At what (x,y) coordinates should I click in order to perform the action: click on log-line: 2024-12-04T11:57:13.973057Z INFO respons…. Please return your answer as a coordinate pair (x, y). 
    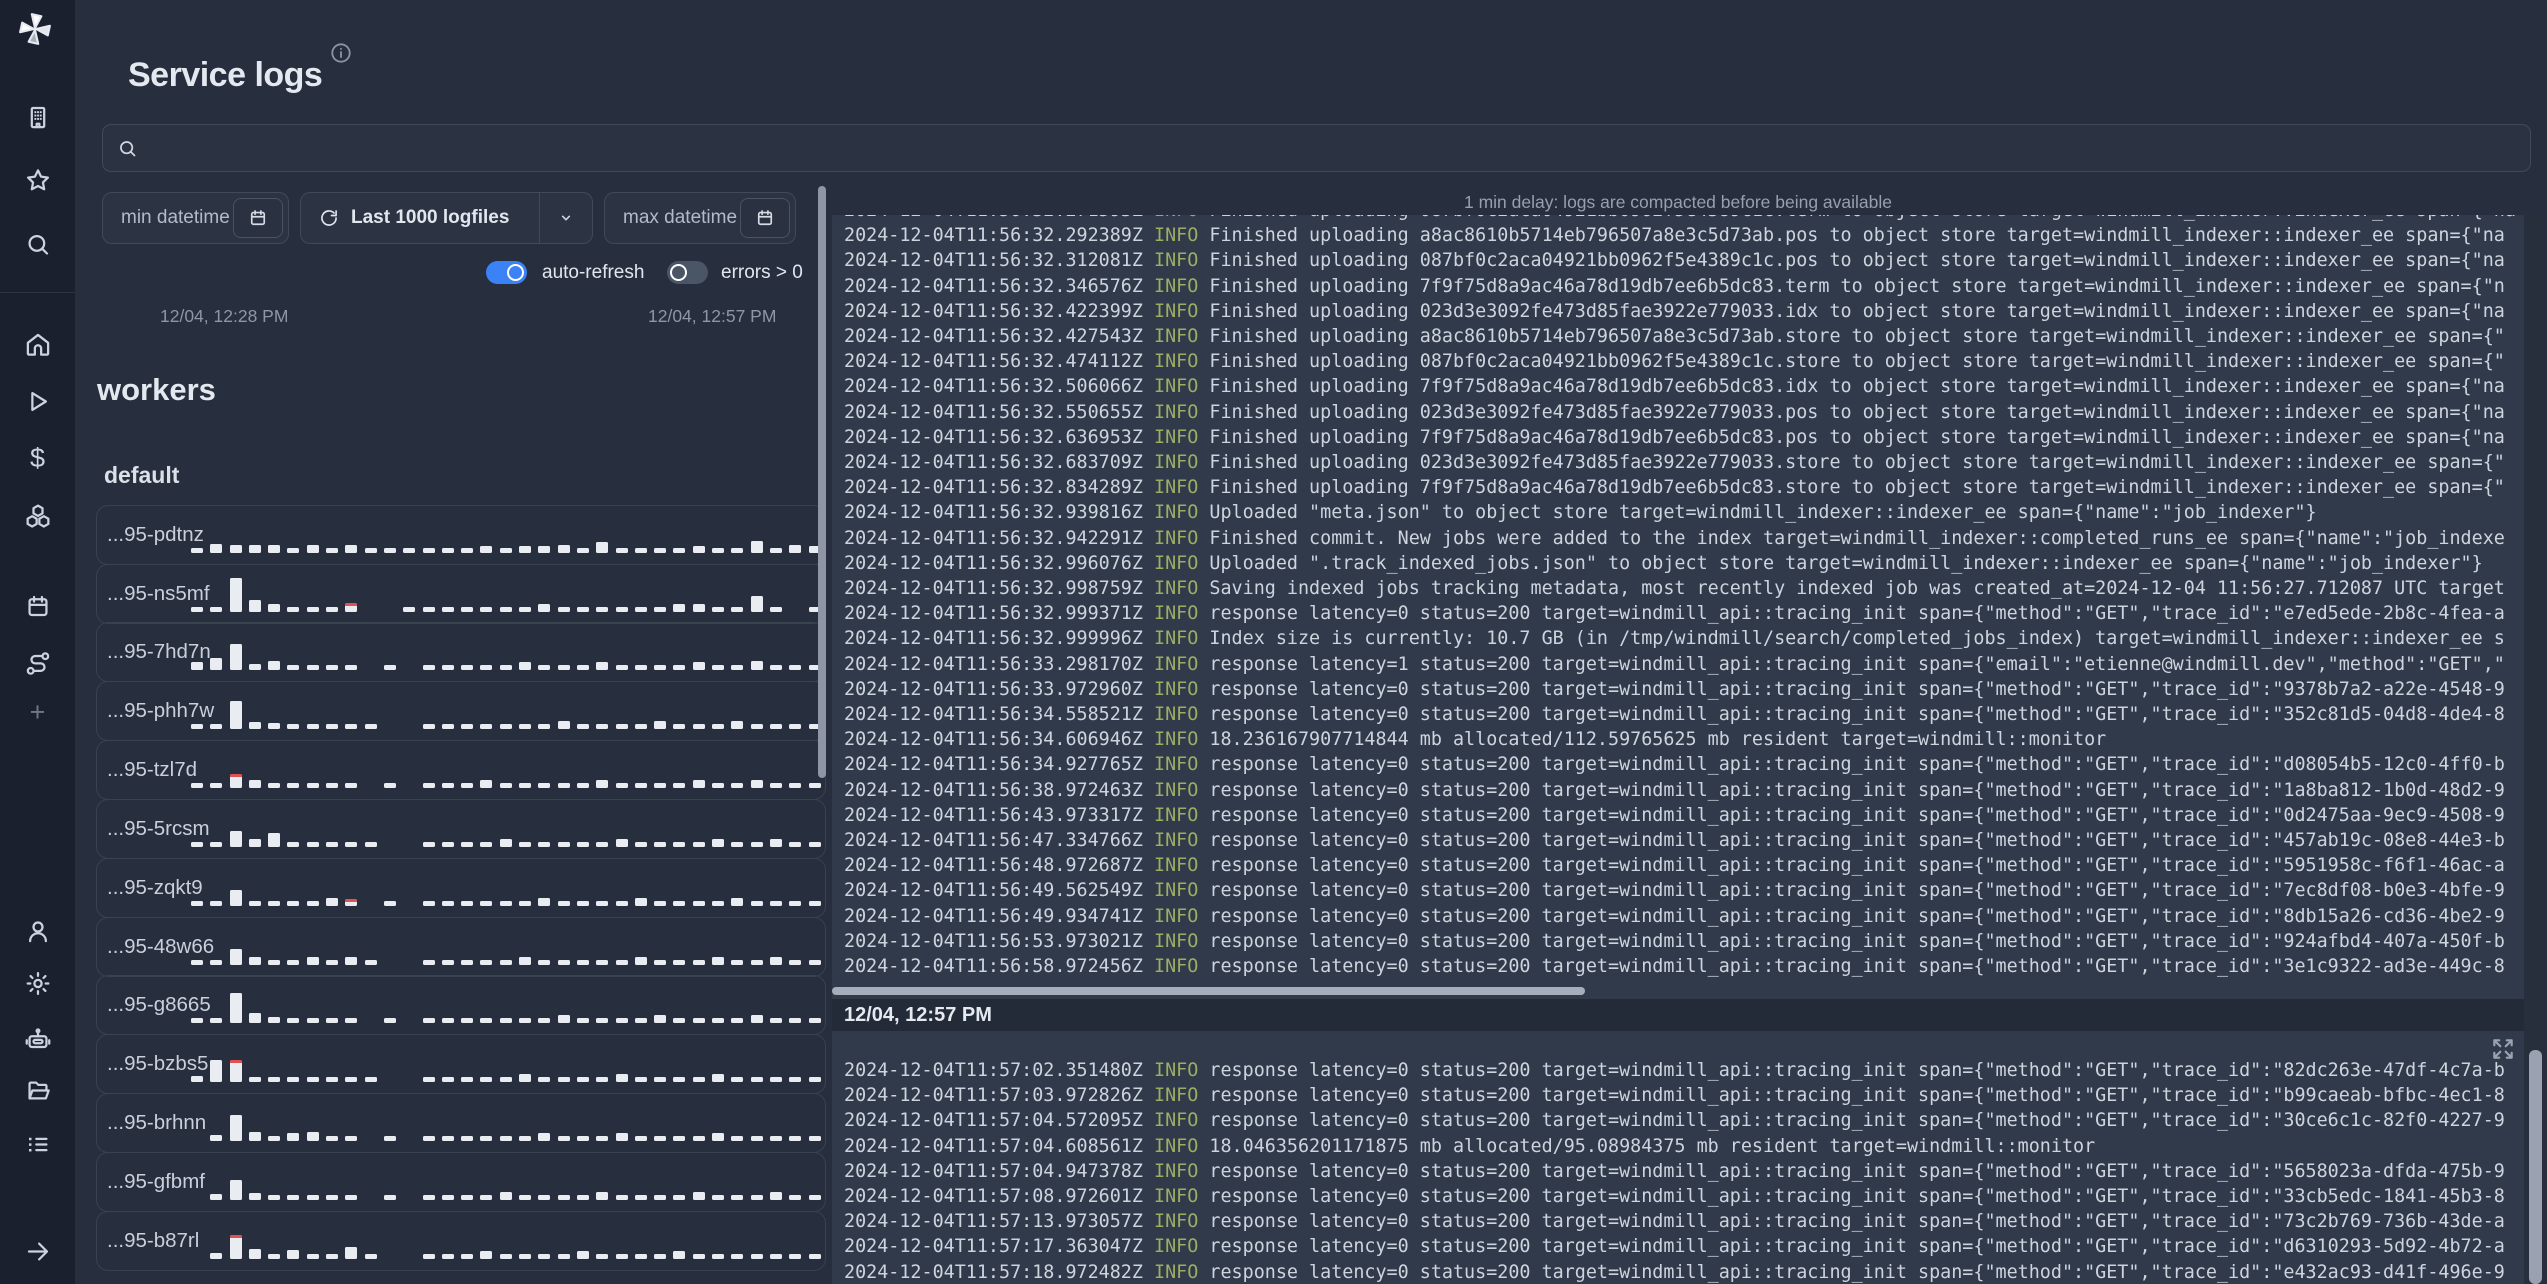
    Looking at the image, I should click on (1674, 1222).